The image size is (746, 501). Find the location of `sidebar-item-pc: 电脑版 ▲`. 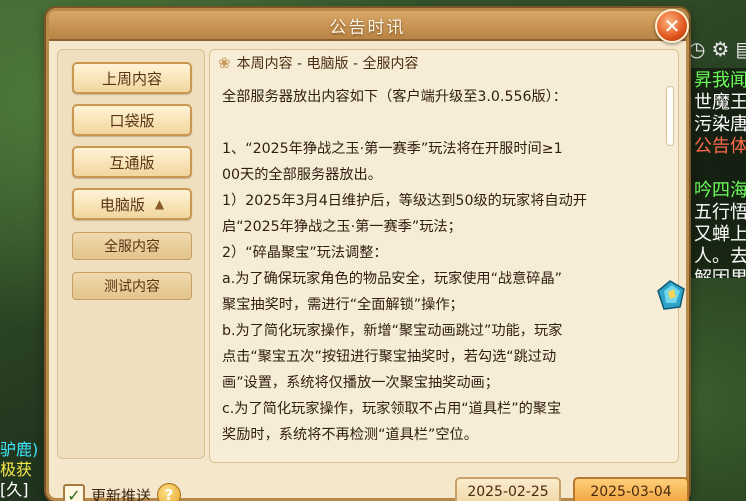

sidebar-item-pc: 电脑版 ▲ is located at coordinates (132, 204).